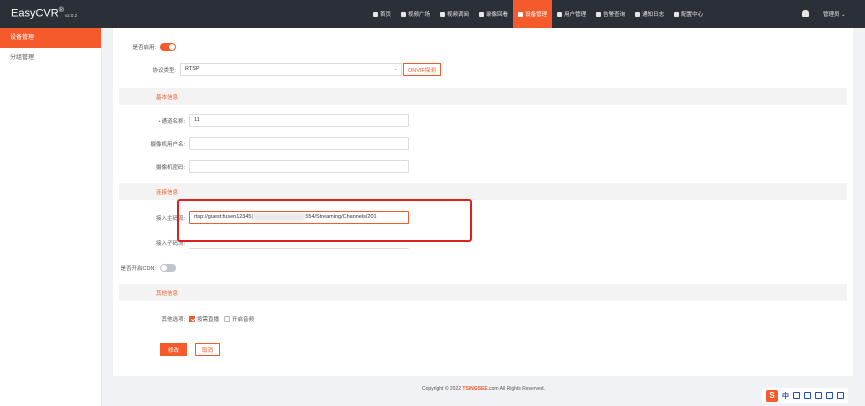 The width and height of the screenshot is (865, 406). Describe the element at coordinates (299, 143) in the screenshot. I see `camera-username-input` at that location.